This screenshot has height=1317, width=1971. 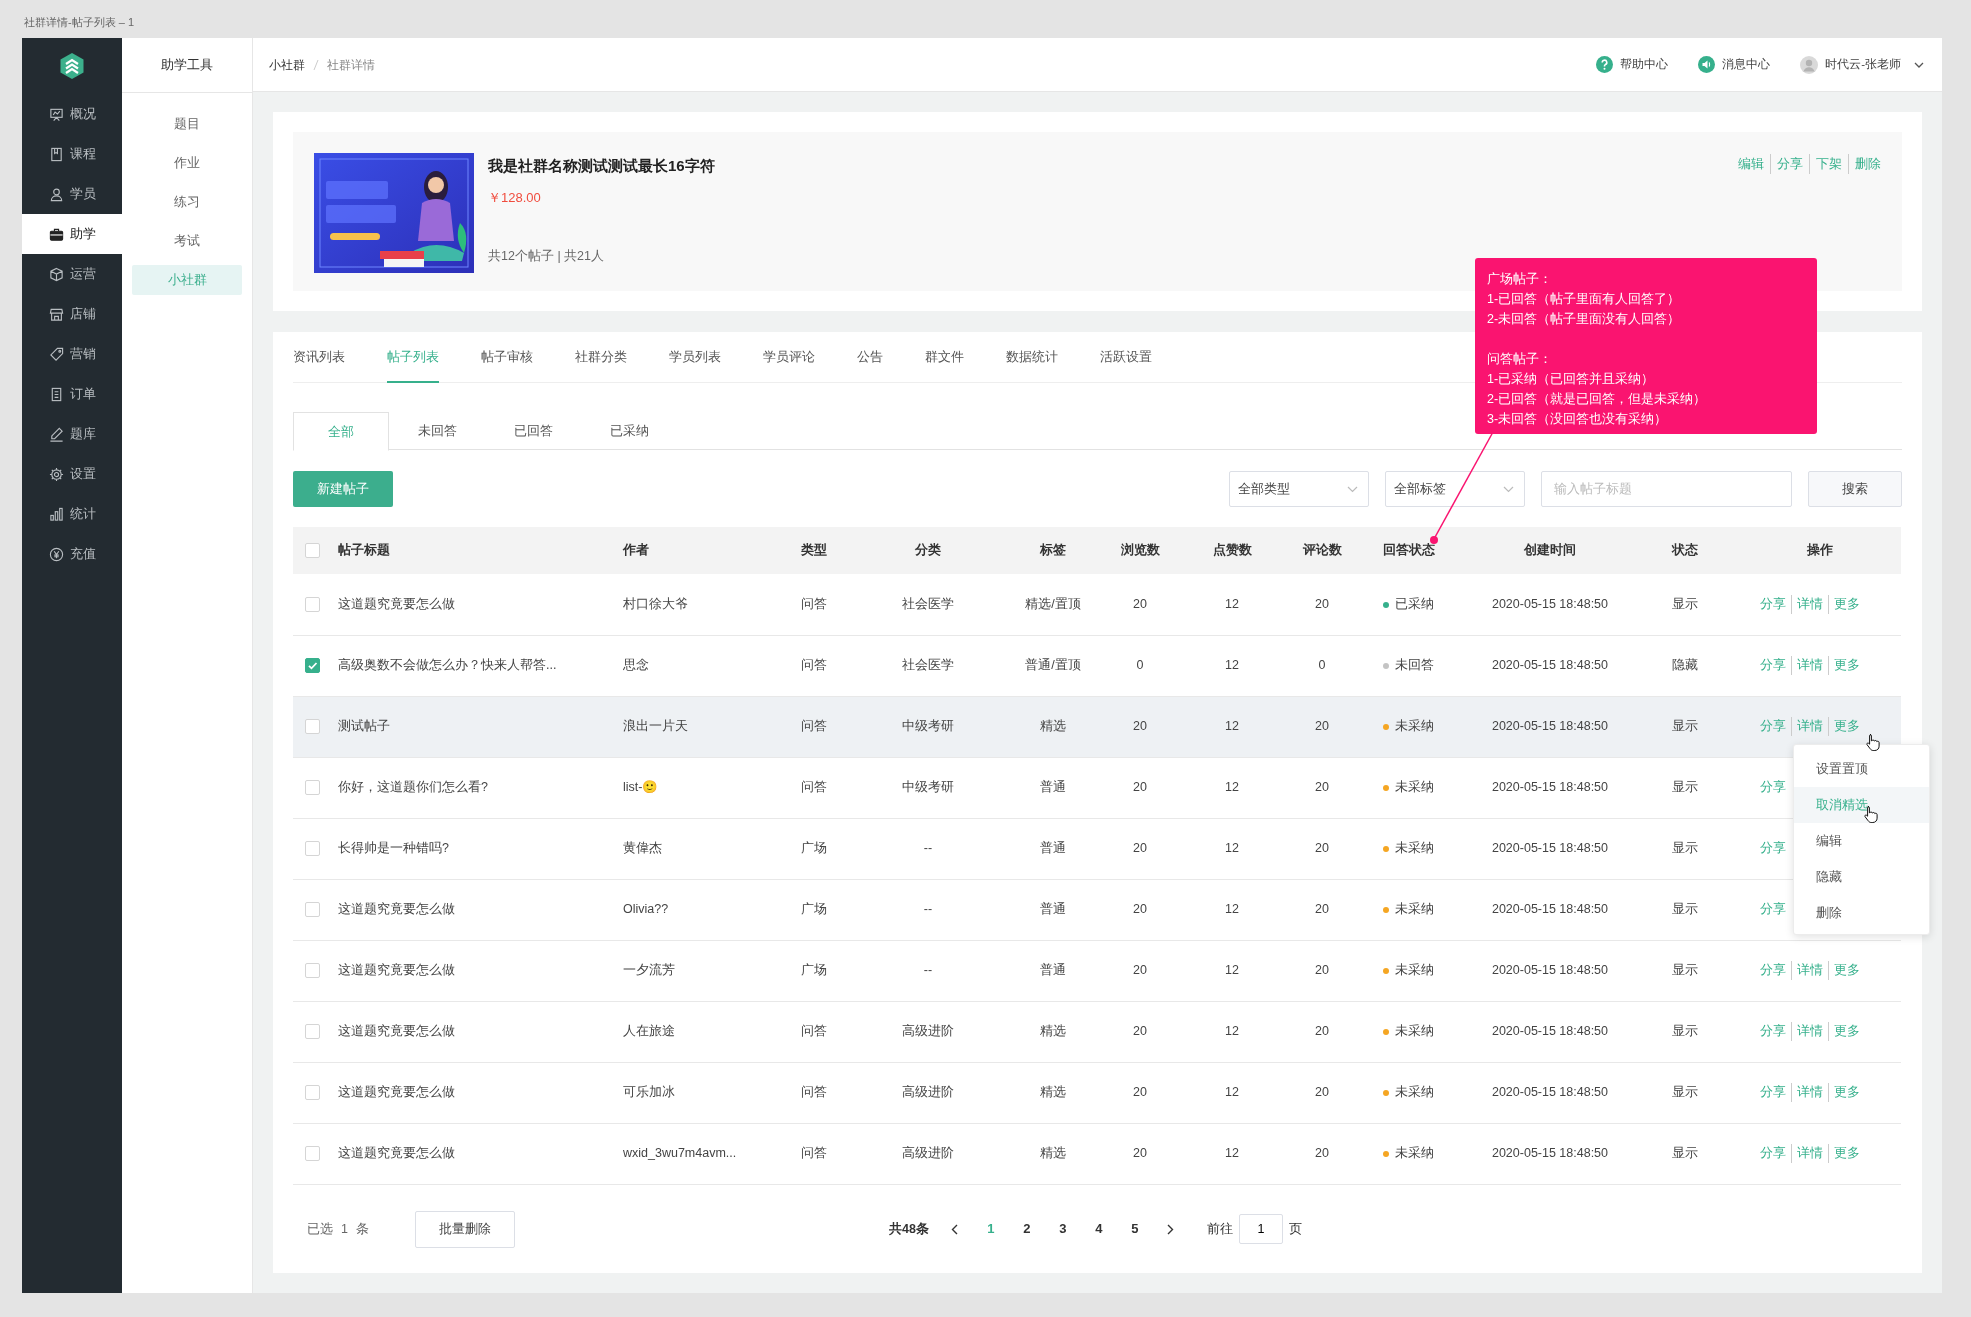 What do you see at coordinates (1260, 1229) in the screenshot?
I see `page-input: 1` at bounding box center [1260, 1229].